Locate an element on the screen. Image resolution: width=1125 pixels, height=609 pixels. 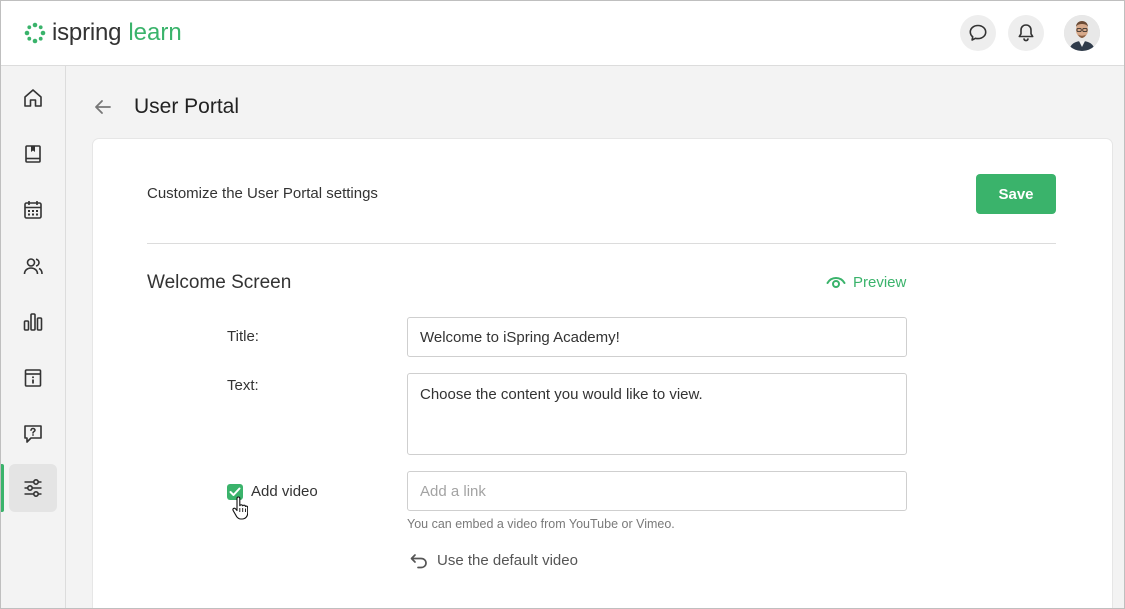
text-label: Text: is located at coordinates (243, 385).